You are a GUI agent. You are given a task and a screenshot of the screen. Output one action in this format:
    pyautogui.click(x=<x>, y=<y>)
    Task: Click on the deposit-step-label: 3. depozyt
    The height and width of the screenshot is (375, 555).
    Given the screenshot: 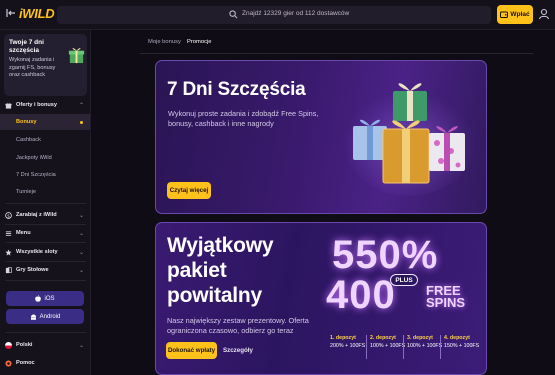 What is the action you would take?
    pyautogui.click(x=420, y=338)
    